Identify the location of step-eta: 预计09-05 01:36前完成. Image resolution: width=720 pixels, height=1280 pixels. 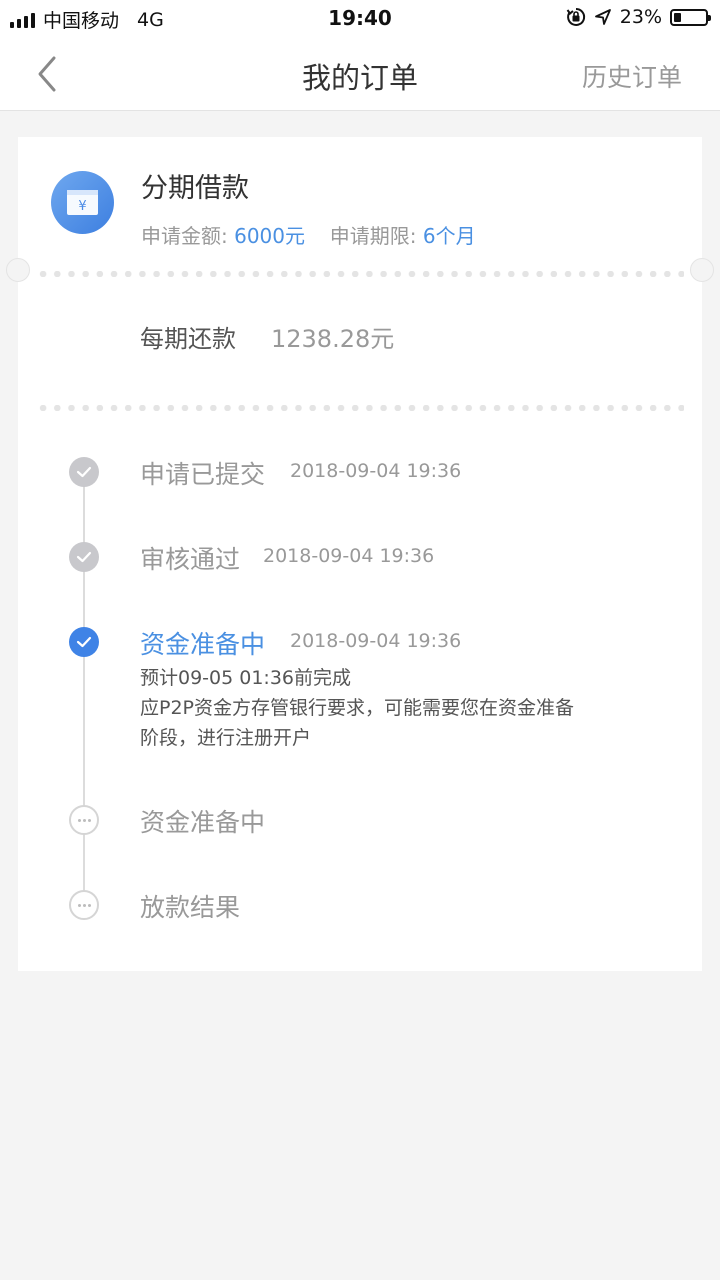
(246, 678).